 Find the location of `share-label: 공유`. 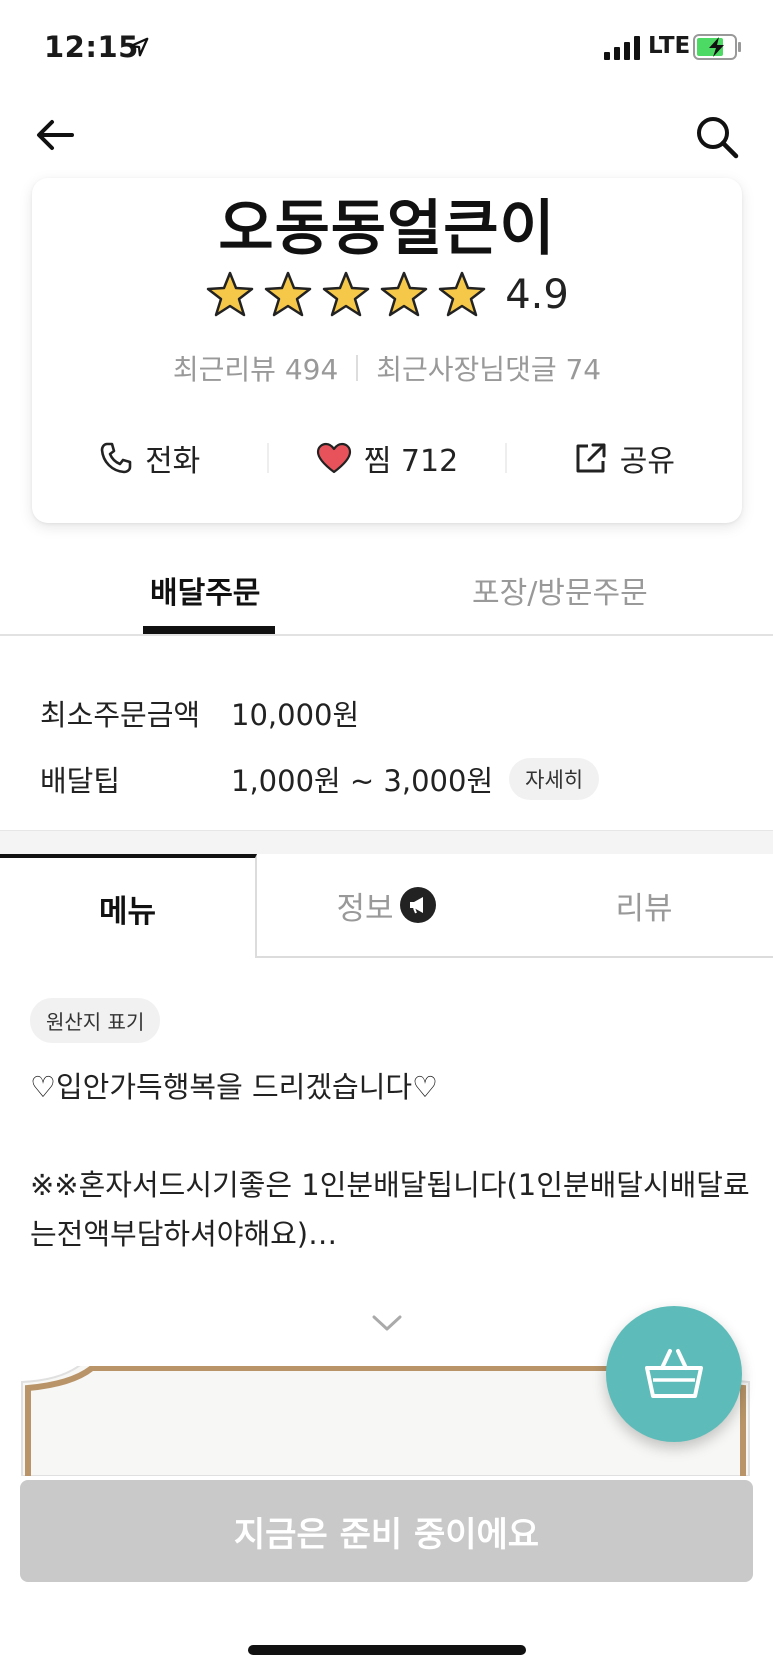

share-label: 공유 is located at coordinates (647, 461).